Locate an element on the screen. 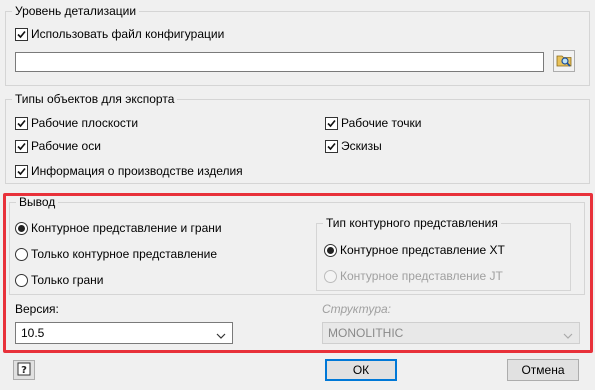 The height and width of the screenshot is (390, 595). checkbox-label: Рабочие точки is located at coordinates (381, 123).